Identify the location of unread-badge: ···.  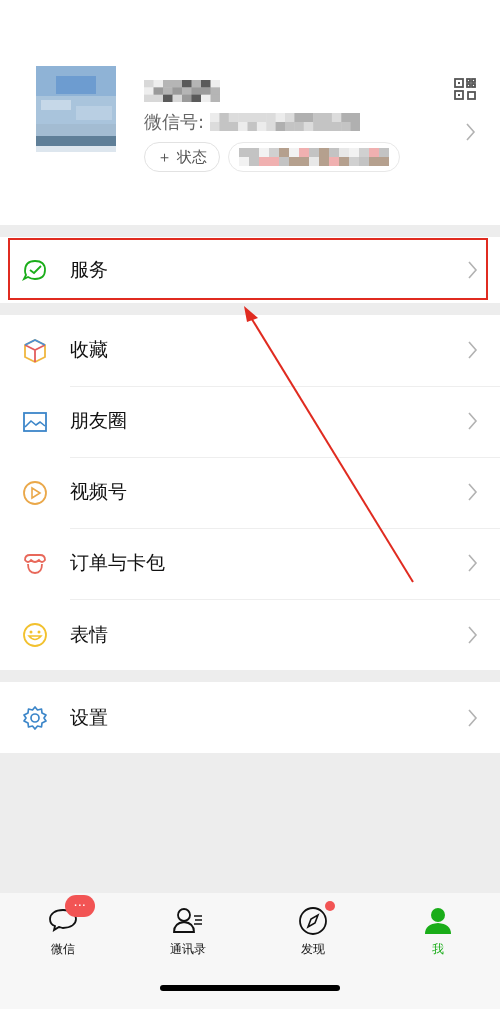
(79, 906).